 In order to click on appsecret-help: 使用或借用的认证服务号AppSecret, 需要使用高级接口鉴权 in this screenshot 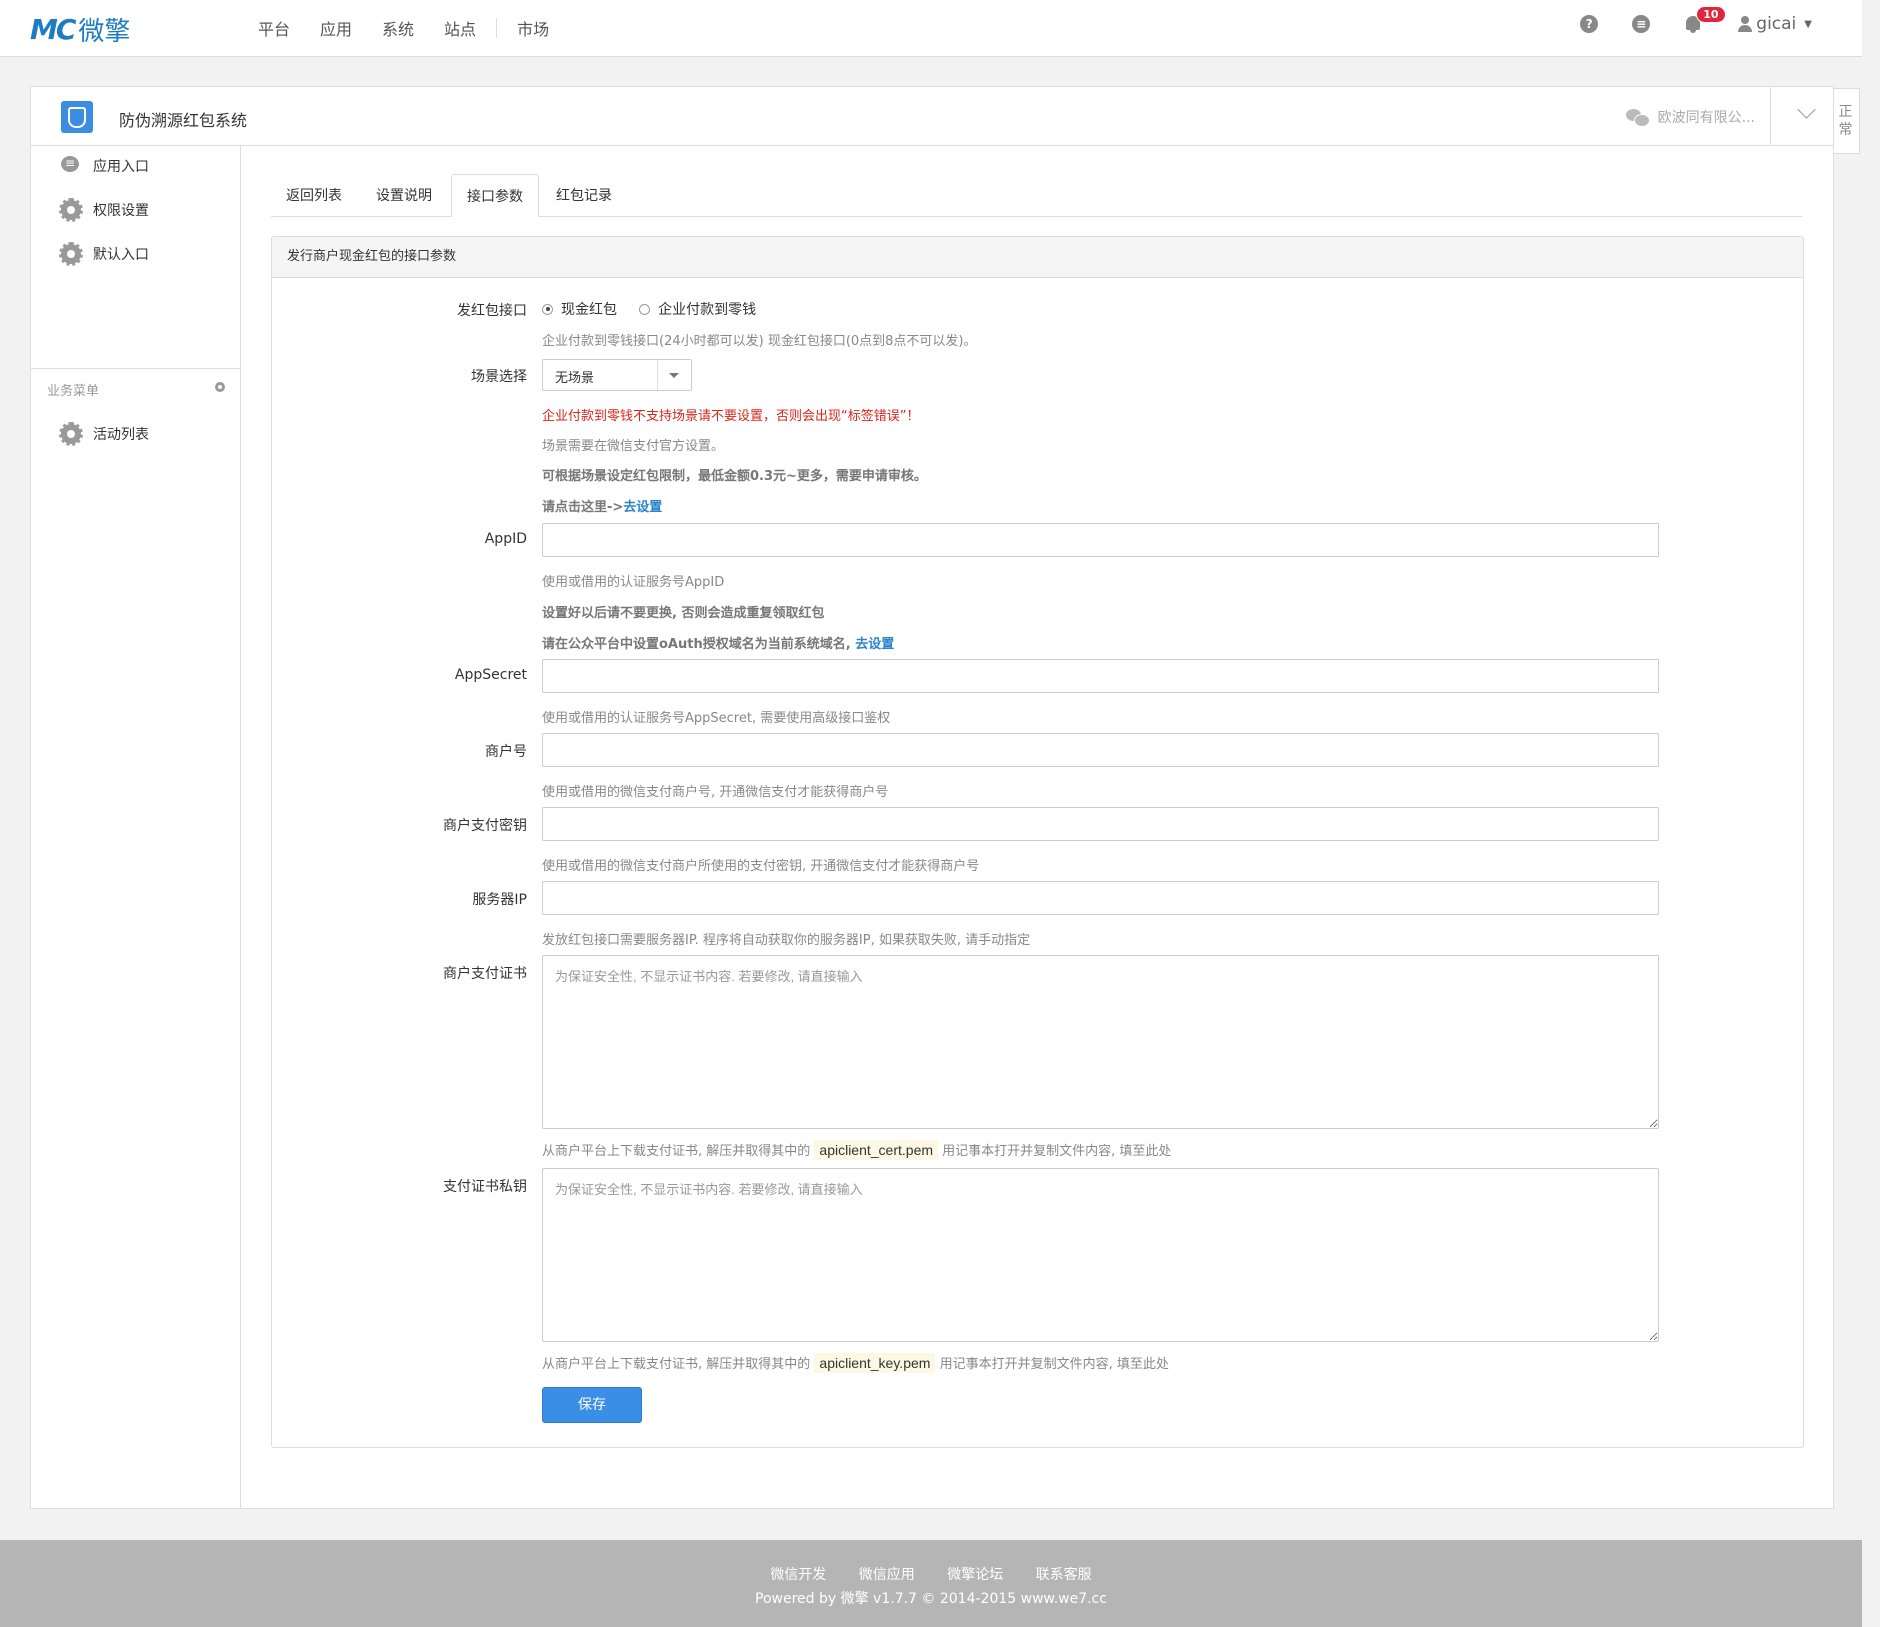, I will do `click(716, 718)`.